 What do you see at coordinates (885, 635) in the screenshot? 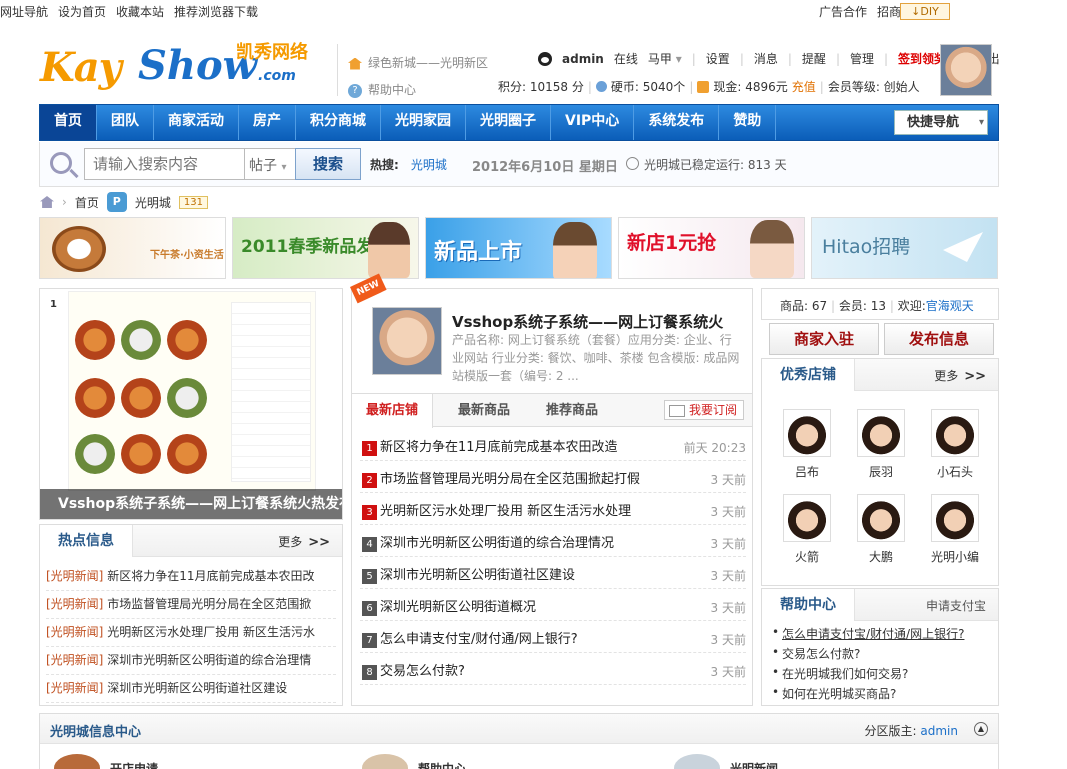
I see `list-item: 怎么申请支付宝/财付通/网上银行?` at bounding box center [885, 635].